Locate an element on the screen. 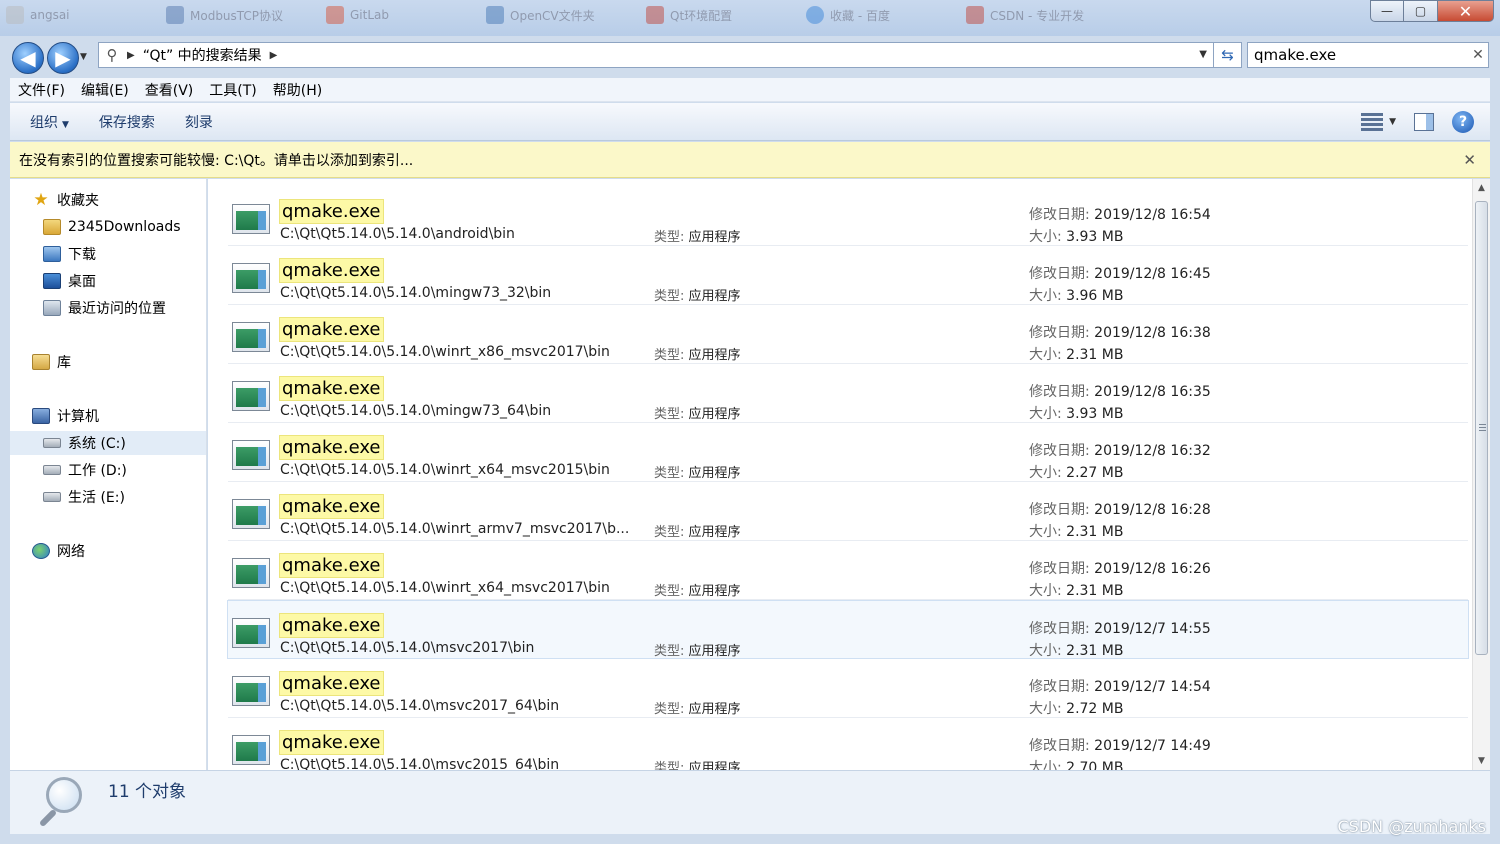 This screenshot has height=844, width=1500. refresh-button: ⇆ is located at coordinates (1228, 55).